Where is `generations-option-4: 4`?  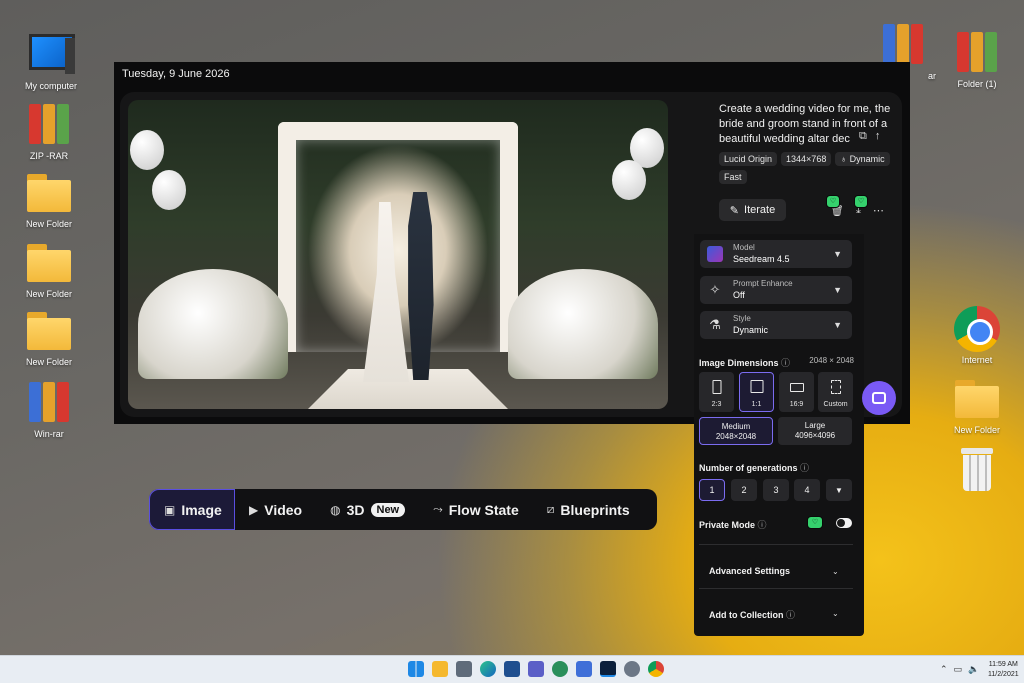
generations-option-4: 4 is located at coordinates (807, 490).